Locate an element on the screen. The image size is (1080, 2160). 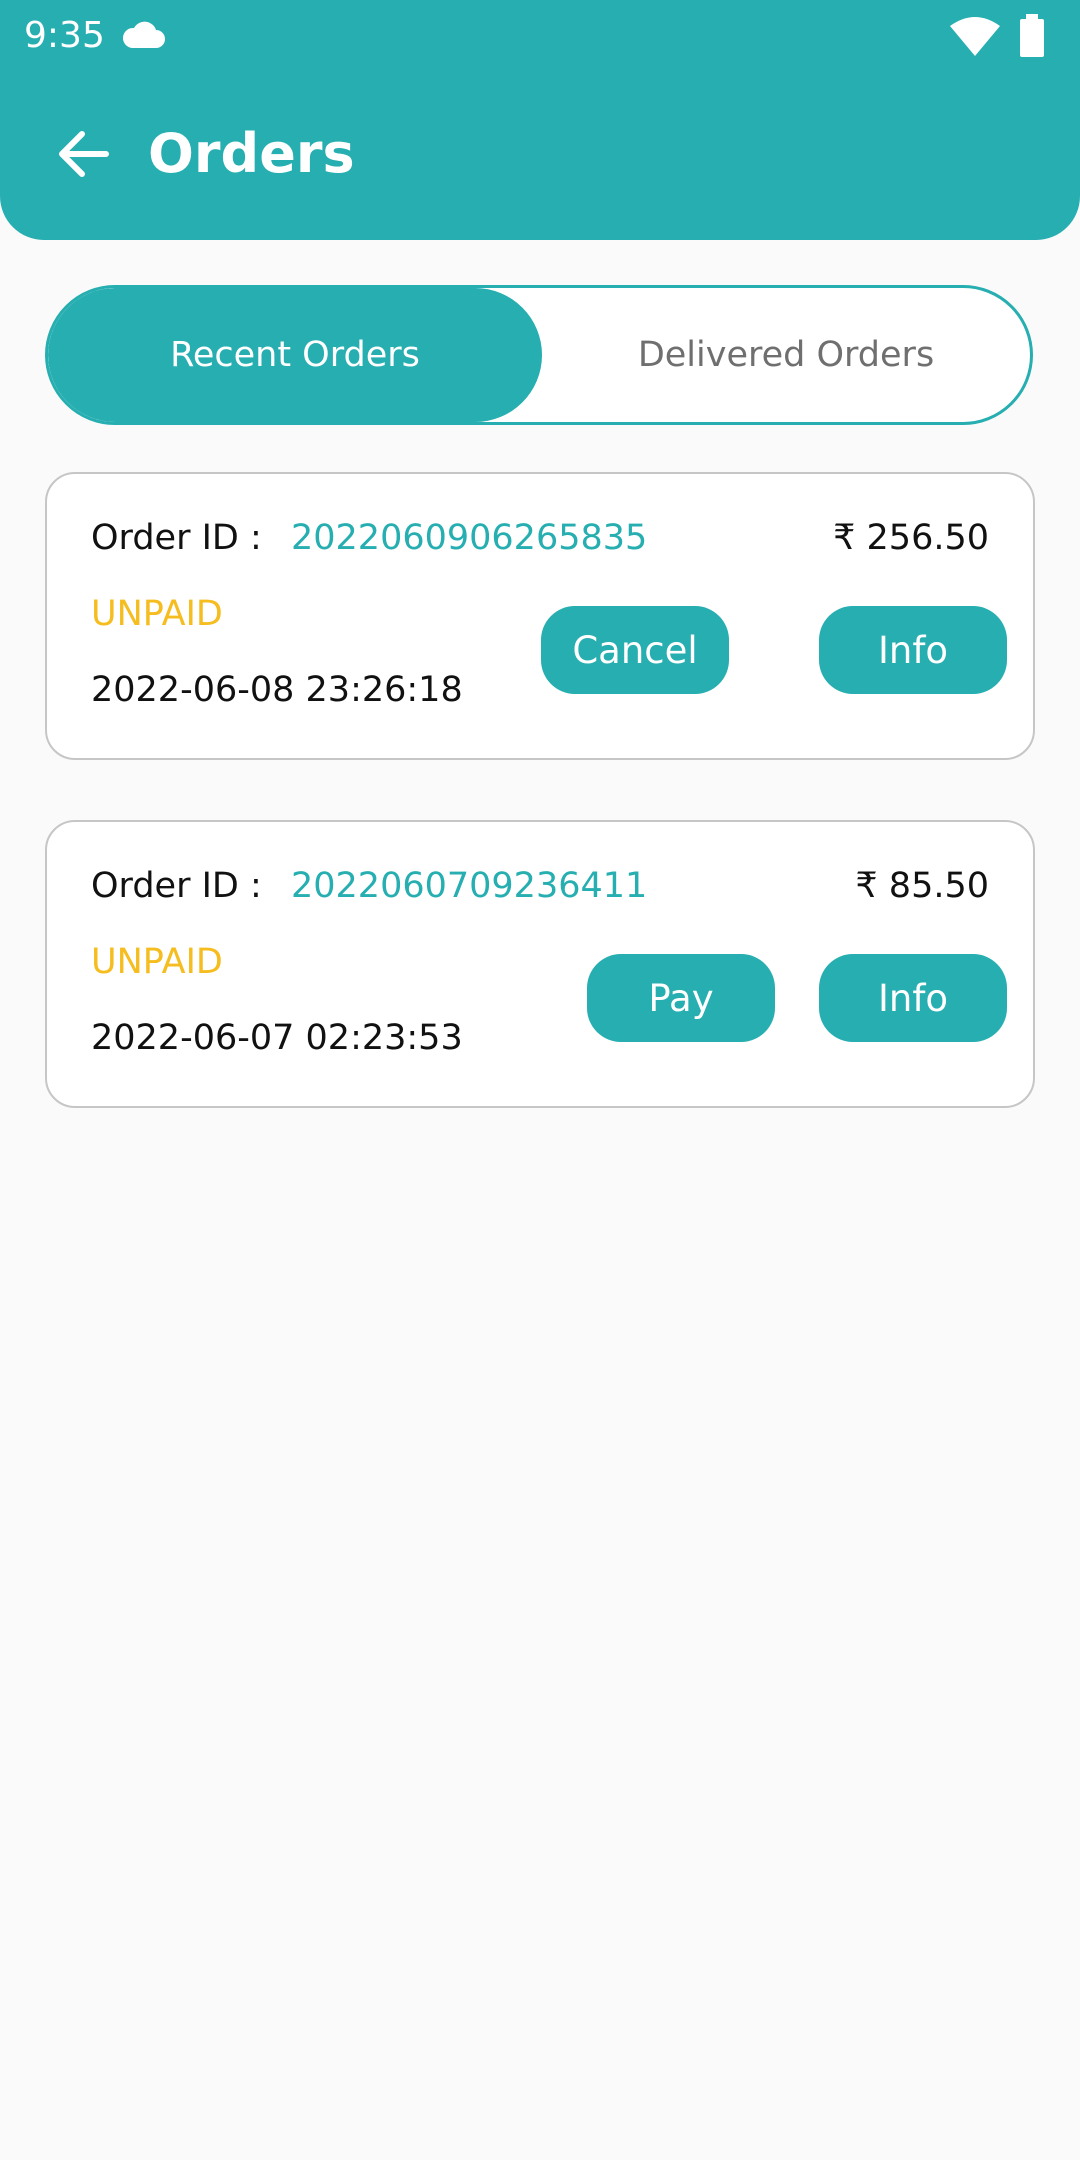
page-title: Orders is located at coordinates (251, 153).